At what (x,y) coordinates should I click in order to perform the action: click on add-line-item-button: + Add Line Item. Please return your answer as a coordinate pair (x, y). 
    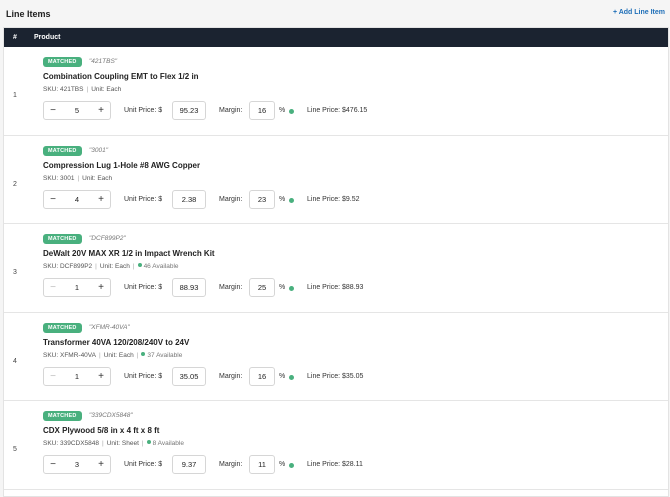
    Looking at the image, I should click on (639, 12).